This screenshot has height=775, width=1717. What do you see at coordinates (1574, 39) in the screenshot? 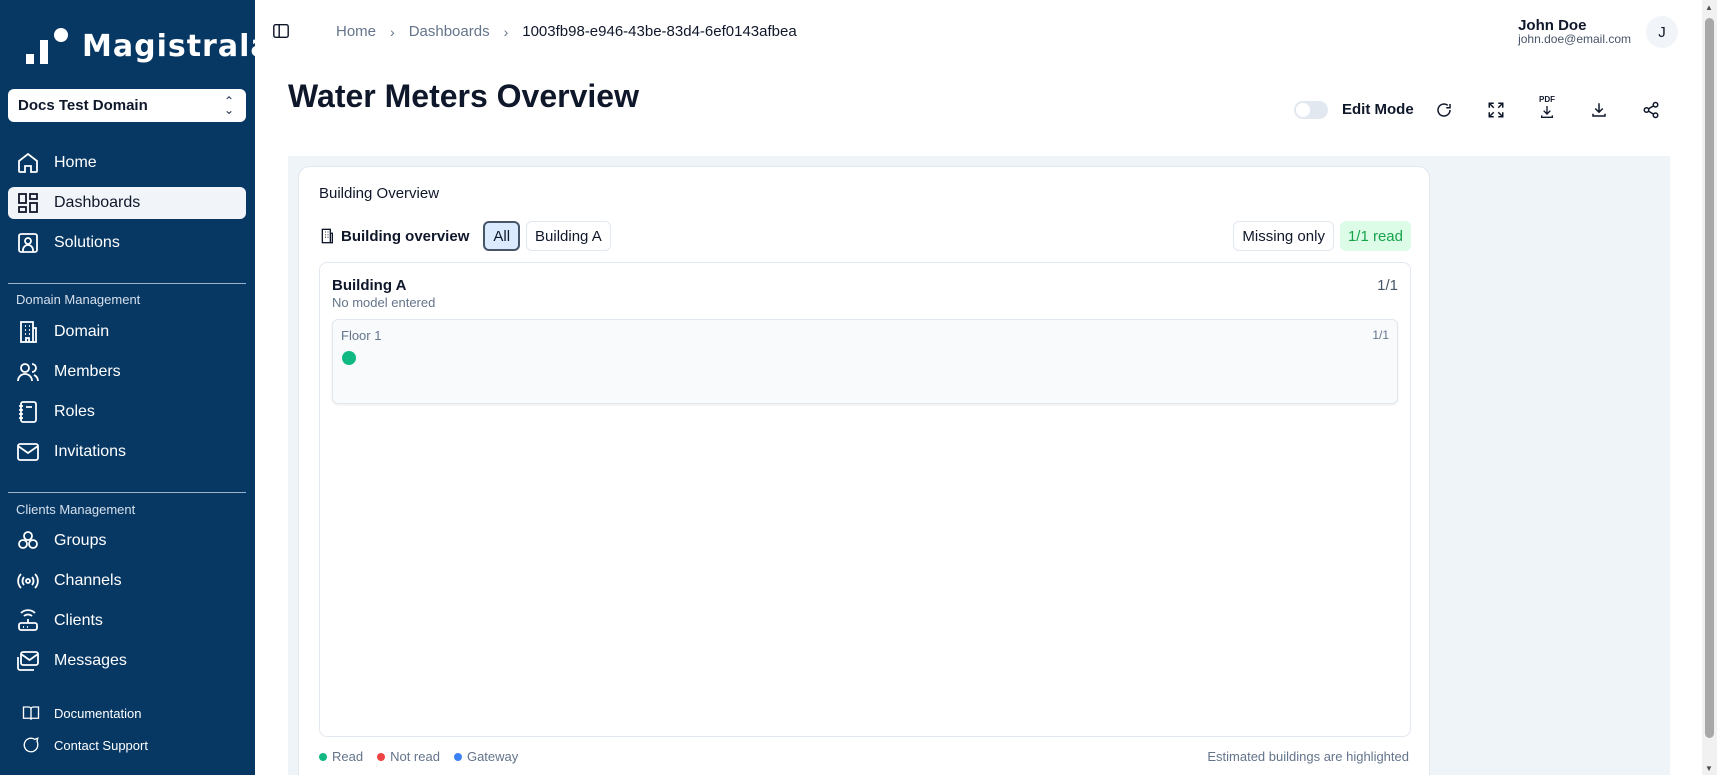
I see `user-email: john.doe@email.com` at bounding box center [1574, 39].